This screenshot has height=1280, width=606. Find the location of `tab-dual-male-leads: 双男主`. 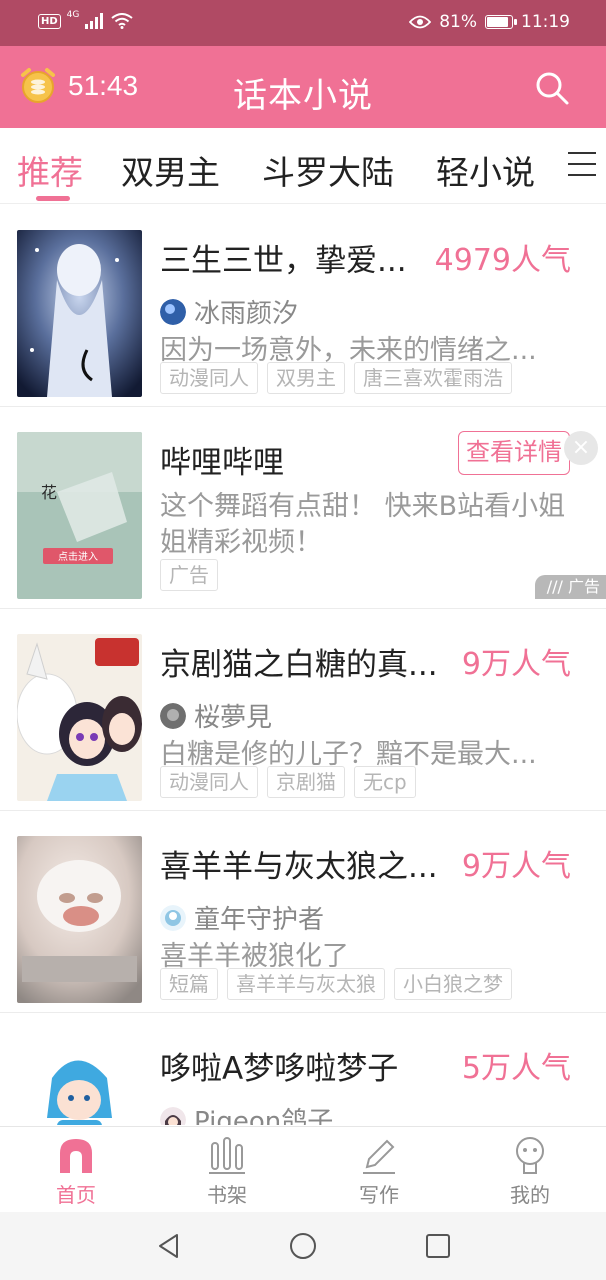

tab-dual-male-leads: 双男主 is located at coordinates (170, 170).